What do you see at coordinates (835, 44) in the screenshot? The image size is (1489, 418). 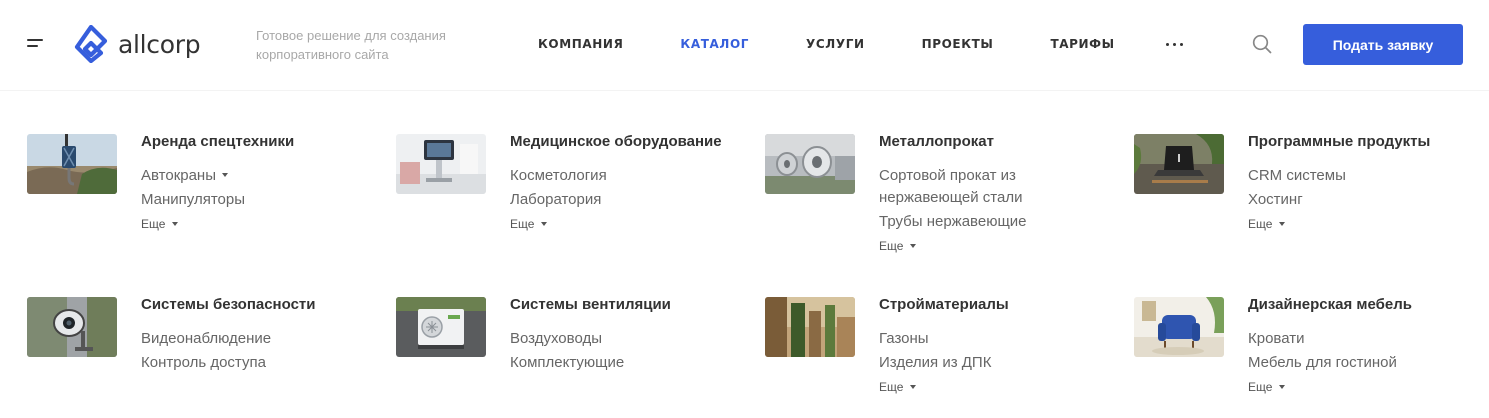 I see `nav-item-services: УСЛУГИ` at bounding box center [835, 44].